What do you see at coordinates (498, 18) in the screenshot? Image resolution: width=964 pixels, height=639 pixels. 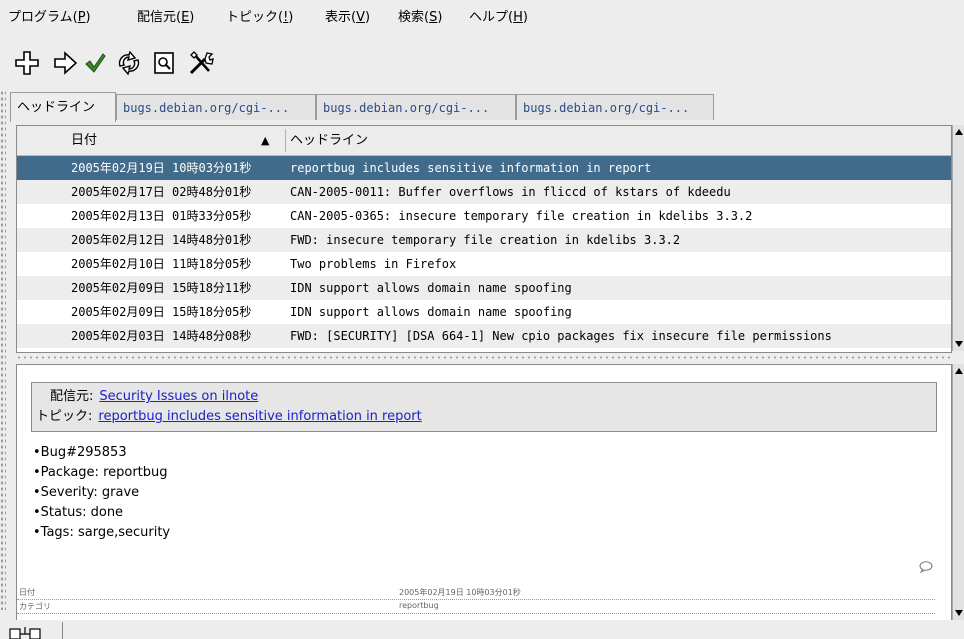 I see `menu-help: ヘルプ(H)` at bounding box center [498, 18].